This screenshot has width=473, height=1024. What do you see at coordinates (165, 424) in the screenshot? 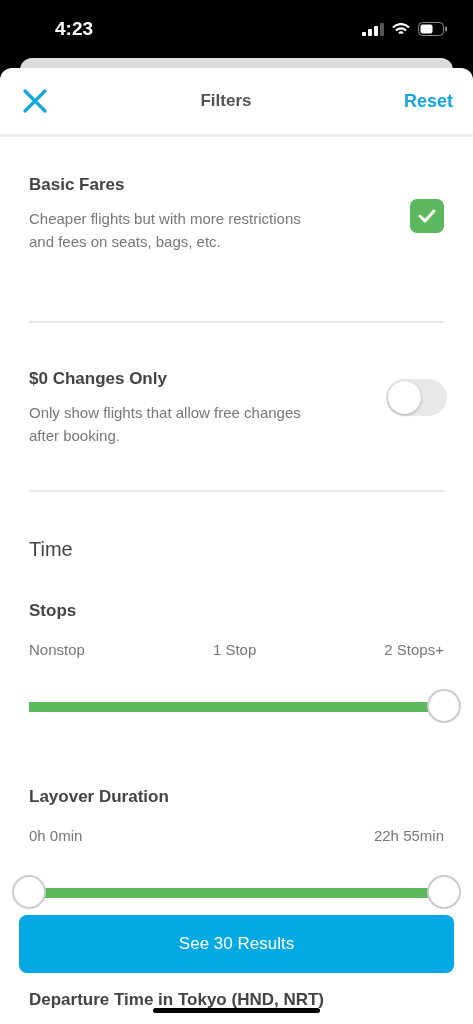
I see `option-description: Only show flights that allow free changes after booking.` at bounding box center [165, 424].